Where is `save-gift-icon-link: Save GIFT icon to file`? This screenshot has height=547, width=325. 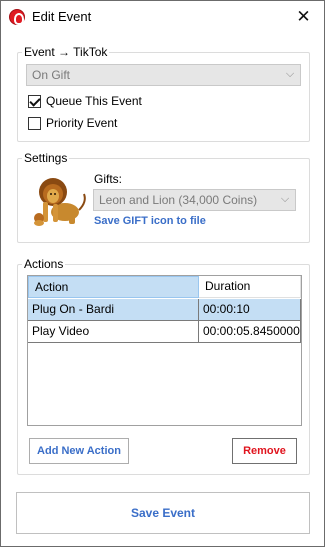 save-gift-icon-link: Save GIFT icon to file is located at coordinates (150, 221).